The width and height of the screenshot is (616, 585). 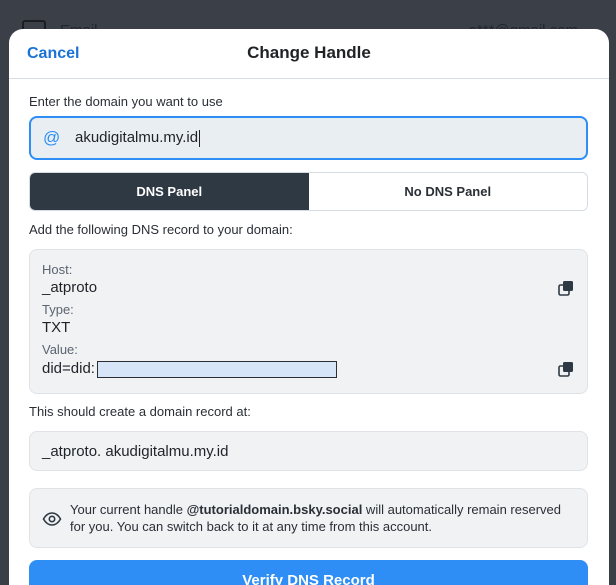 I want to click on text-caret, so click(x=200, y=138).